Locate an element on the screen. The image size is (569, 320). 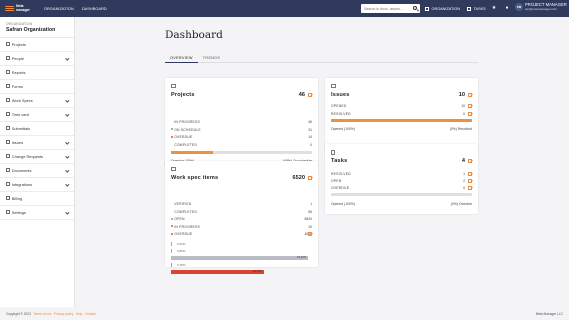
form-icon is located at coordinates (8, 86).